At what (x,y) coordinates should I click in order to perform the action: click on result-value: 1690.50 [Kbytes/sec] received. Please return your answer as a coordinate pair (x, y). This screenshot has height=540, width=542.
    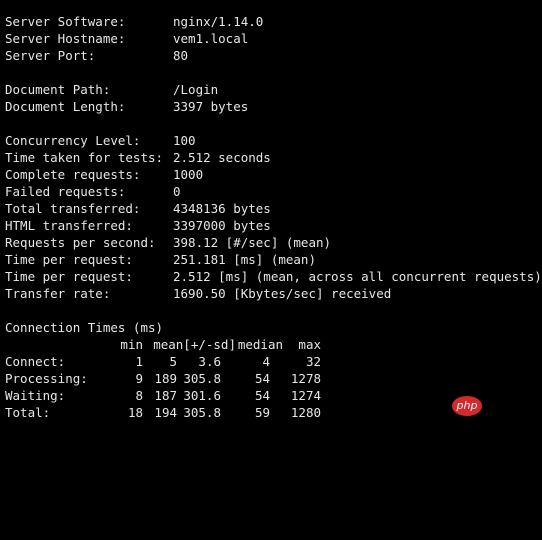
    Looking at the image, I should click on (282, 293).